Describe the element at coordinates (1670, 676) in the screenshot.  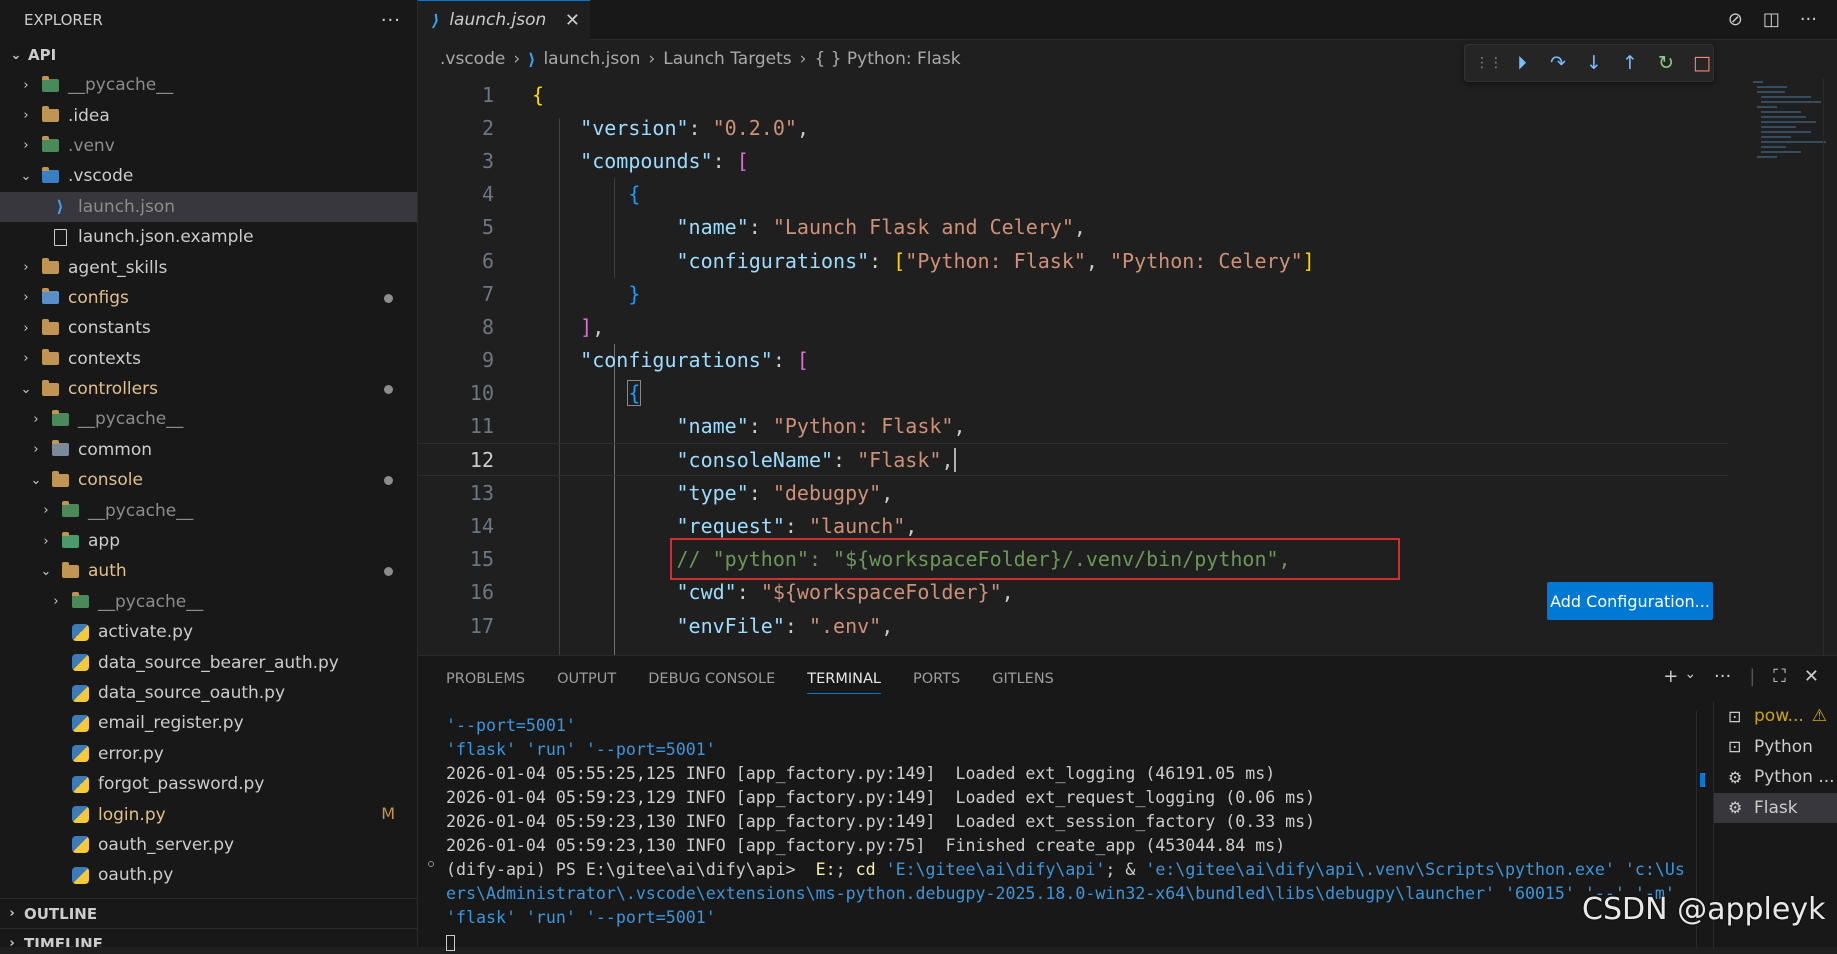
I see `new-terminal-icon: +` at that location.